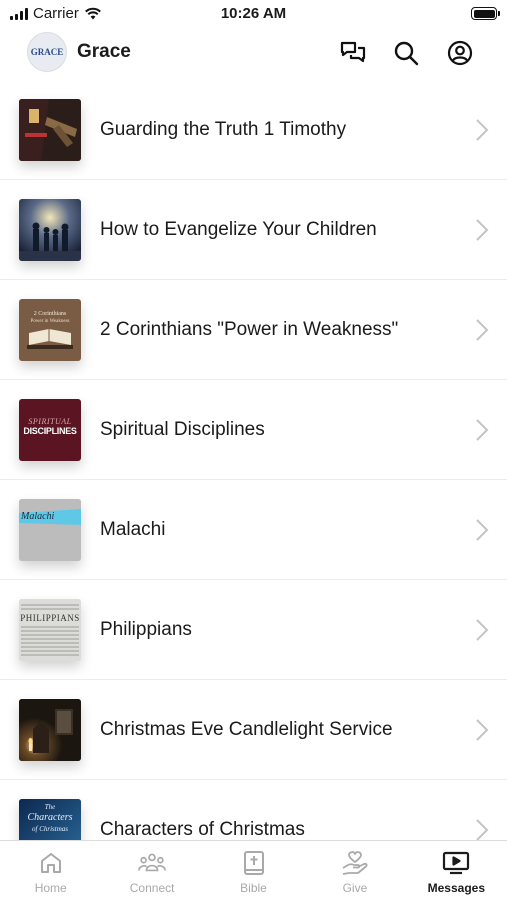  I want to click on tab-home: Home, so click(50, 870).